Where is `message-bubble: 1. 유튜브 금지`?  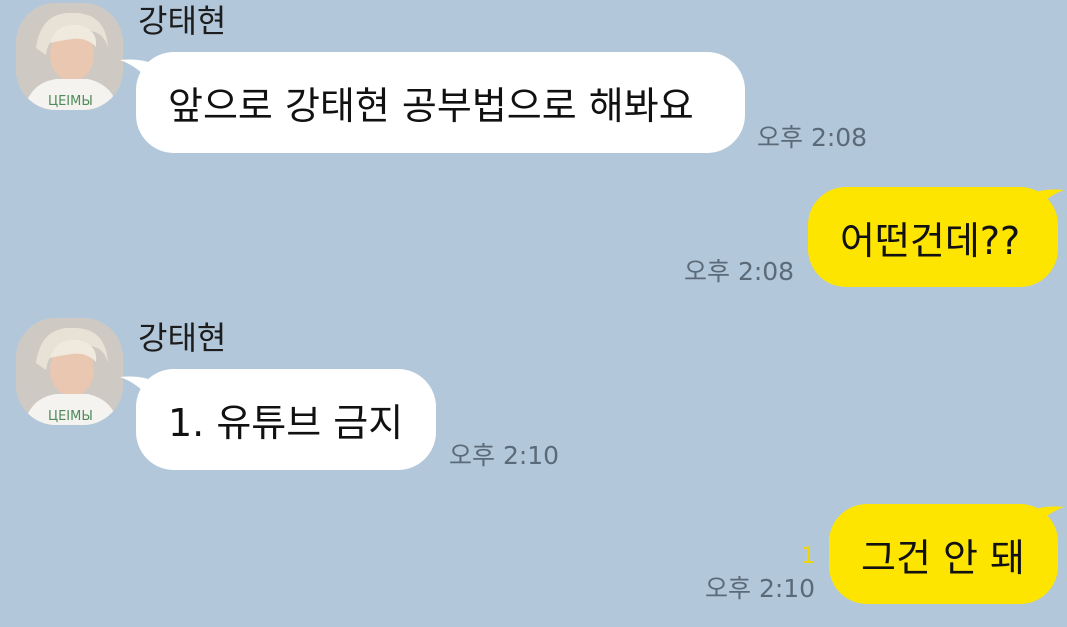
message-bubble: 1. 유튜브 금지 is located at coordinates (286, 419).